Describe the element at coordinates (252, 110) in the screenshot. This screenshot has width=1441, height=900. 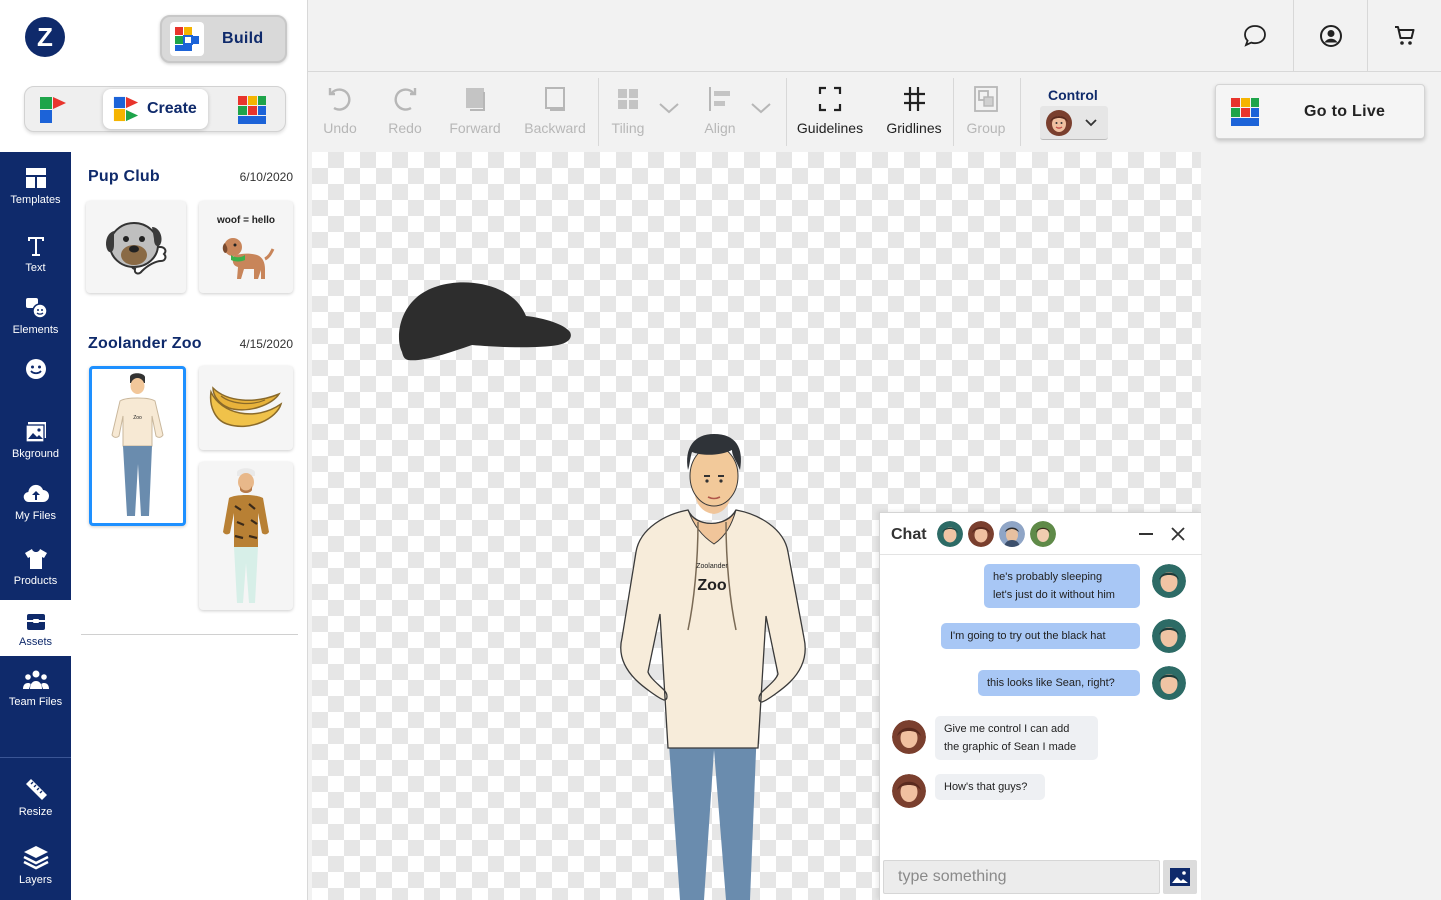
I see `grid-colors-icon` at that location.